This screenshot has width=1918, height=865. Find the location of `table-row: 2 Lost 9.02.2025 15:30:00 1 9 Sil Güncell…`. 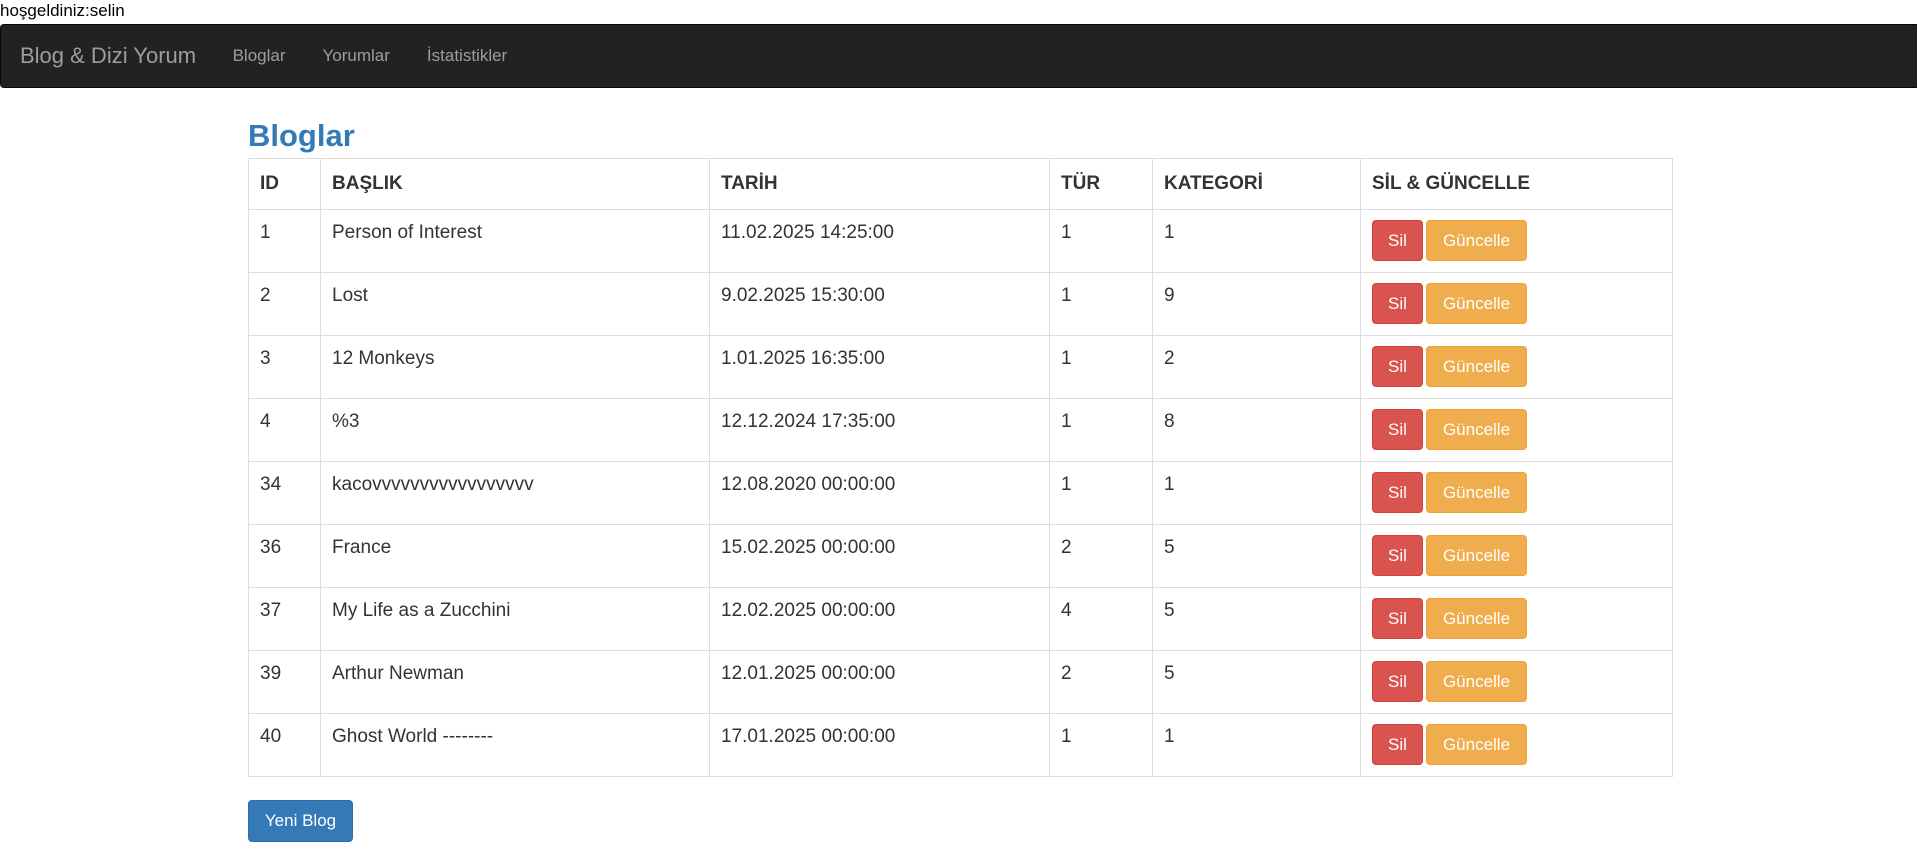

table-row: 2 Lost 9.02.2025 15:30:00 1 9 Sil Güncell… is located at coordinates (960, 304).